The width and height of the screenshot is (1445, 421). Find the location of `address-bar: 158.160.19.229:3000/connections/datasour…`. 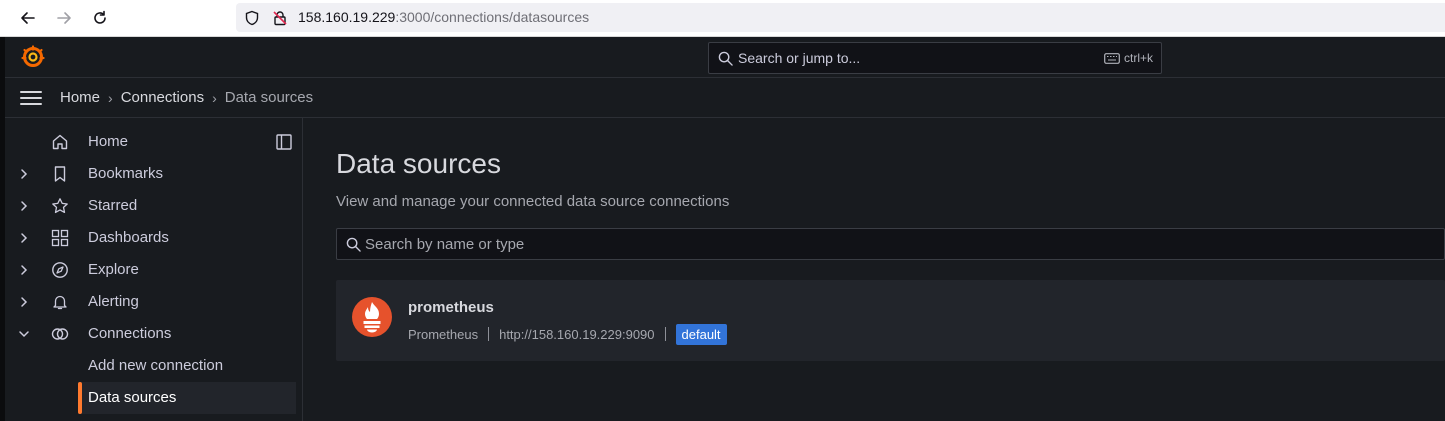

address-bar: 158.160.19.229:3000/connections/datasour… is located at coordinates (840, 17).